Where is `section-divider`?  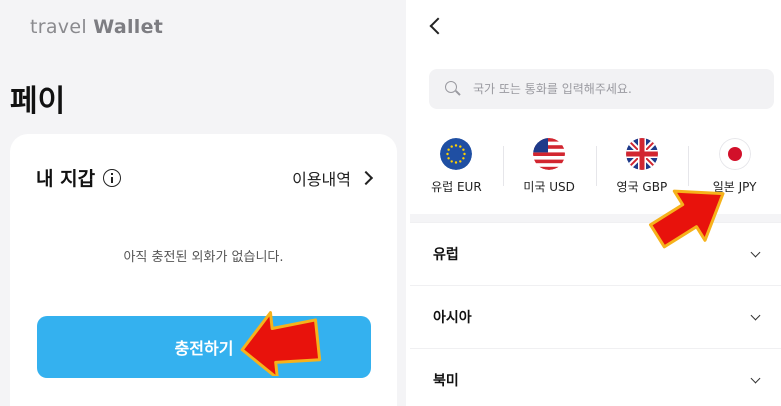
section-divider is located at coordinates (595, 218).